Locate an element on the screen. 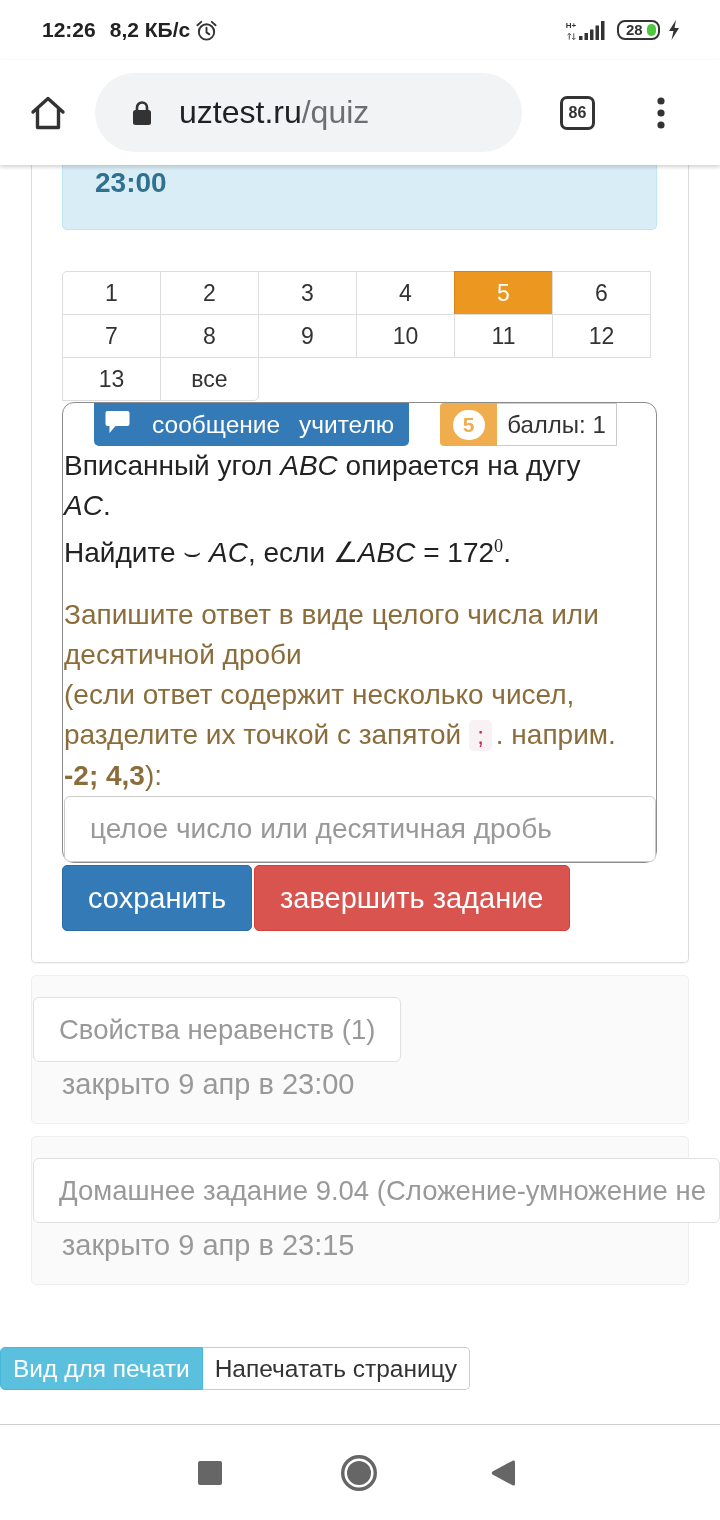 The image size is (720, 1520). speech-bubble-icon is located at coordinates (117, 421).